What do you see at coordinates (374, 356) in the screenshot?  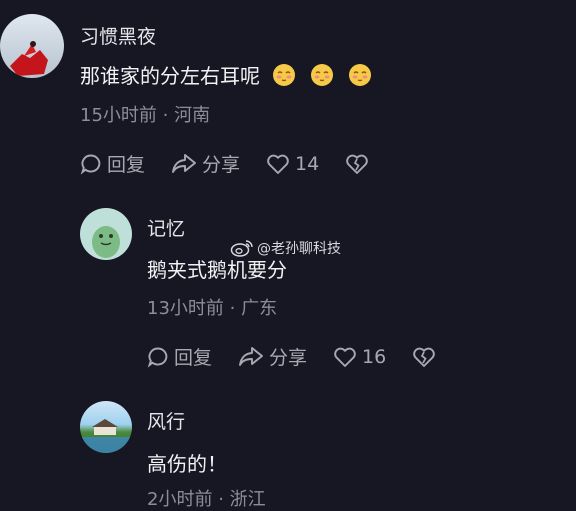 I see `like-count: 16` at bounding box center [374, 356].